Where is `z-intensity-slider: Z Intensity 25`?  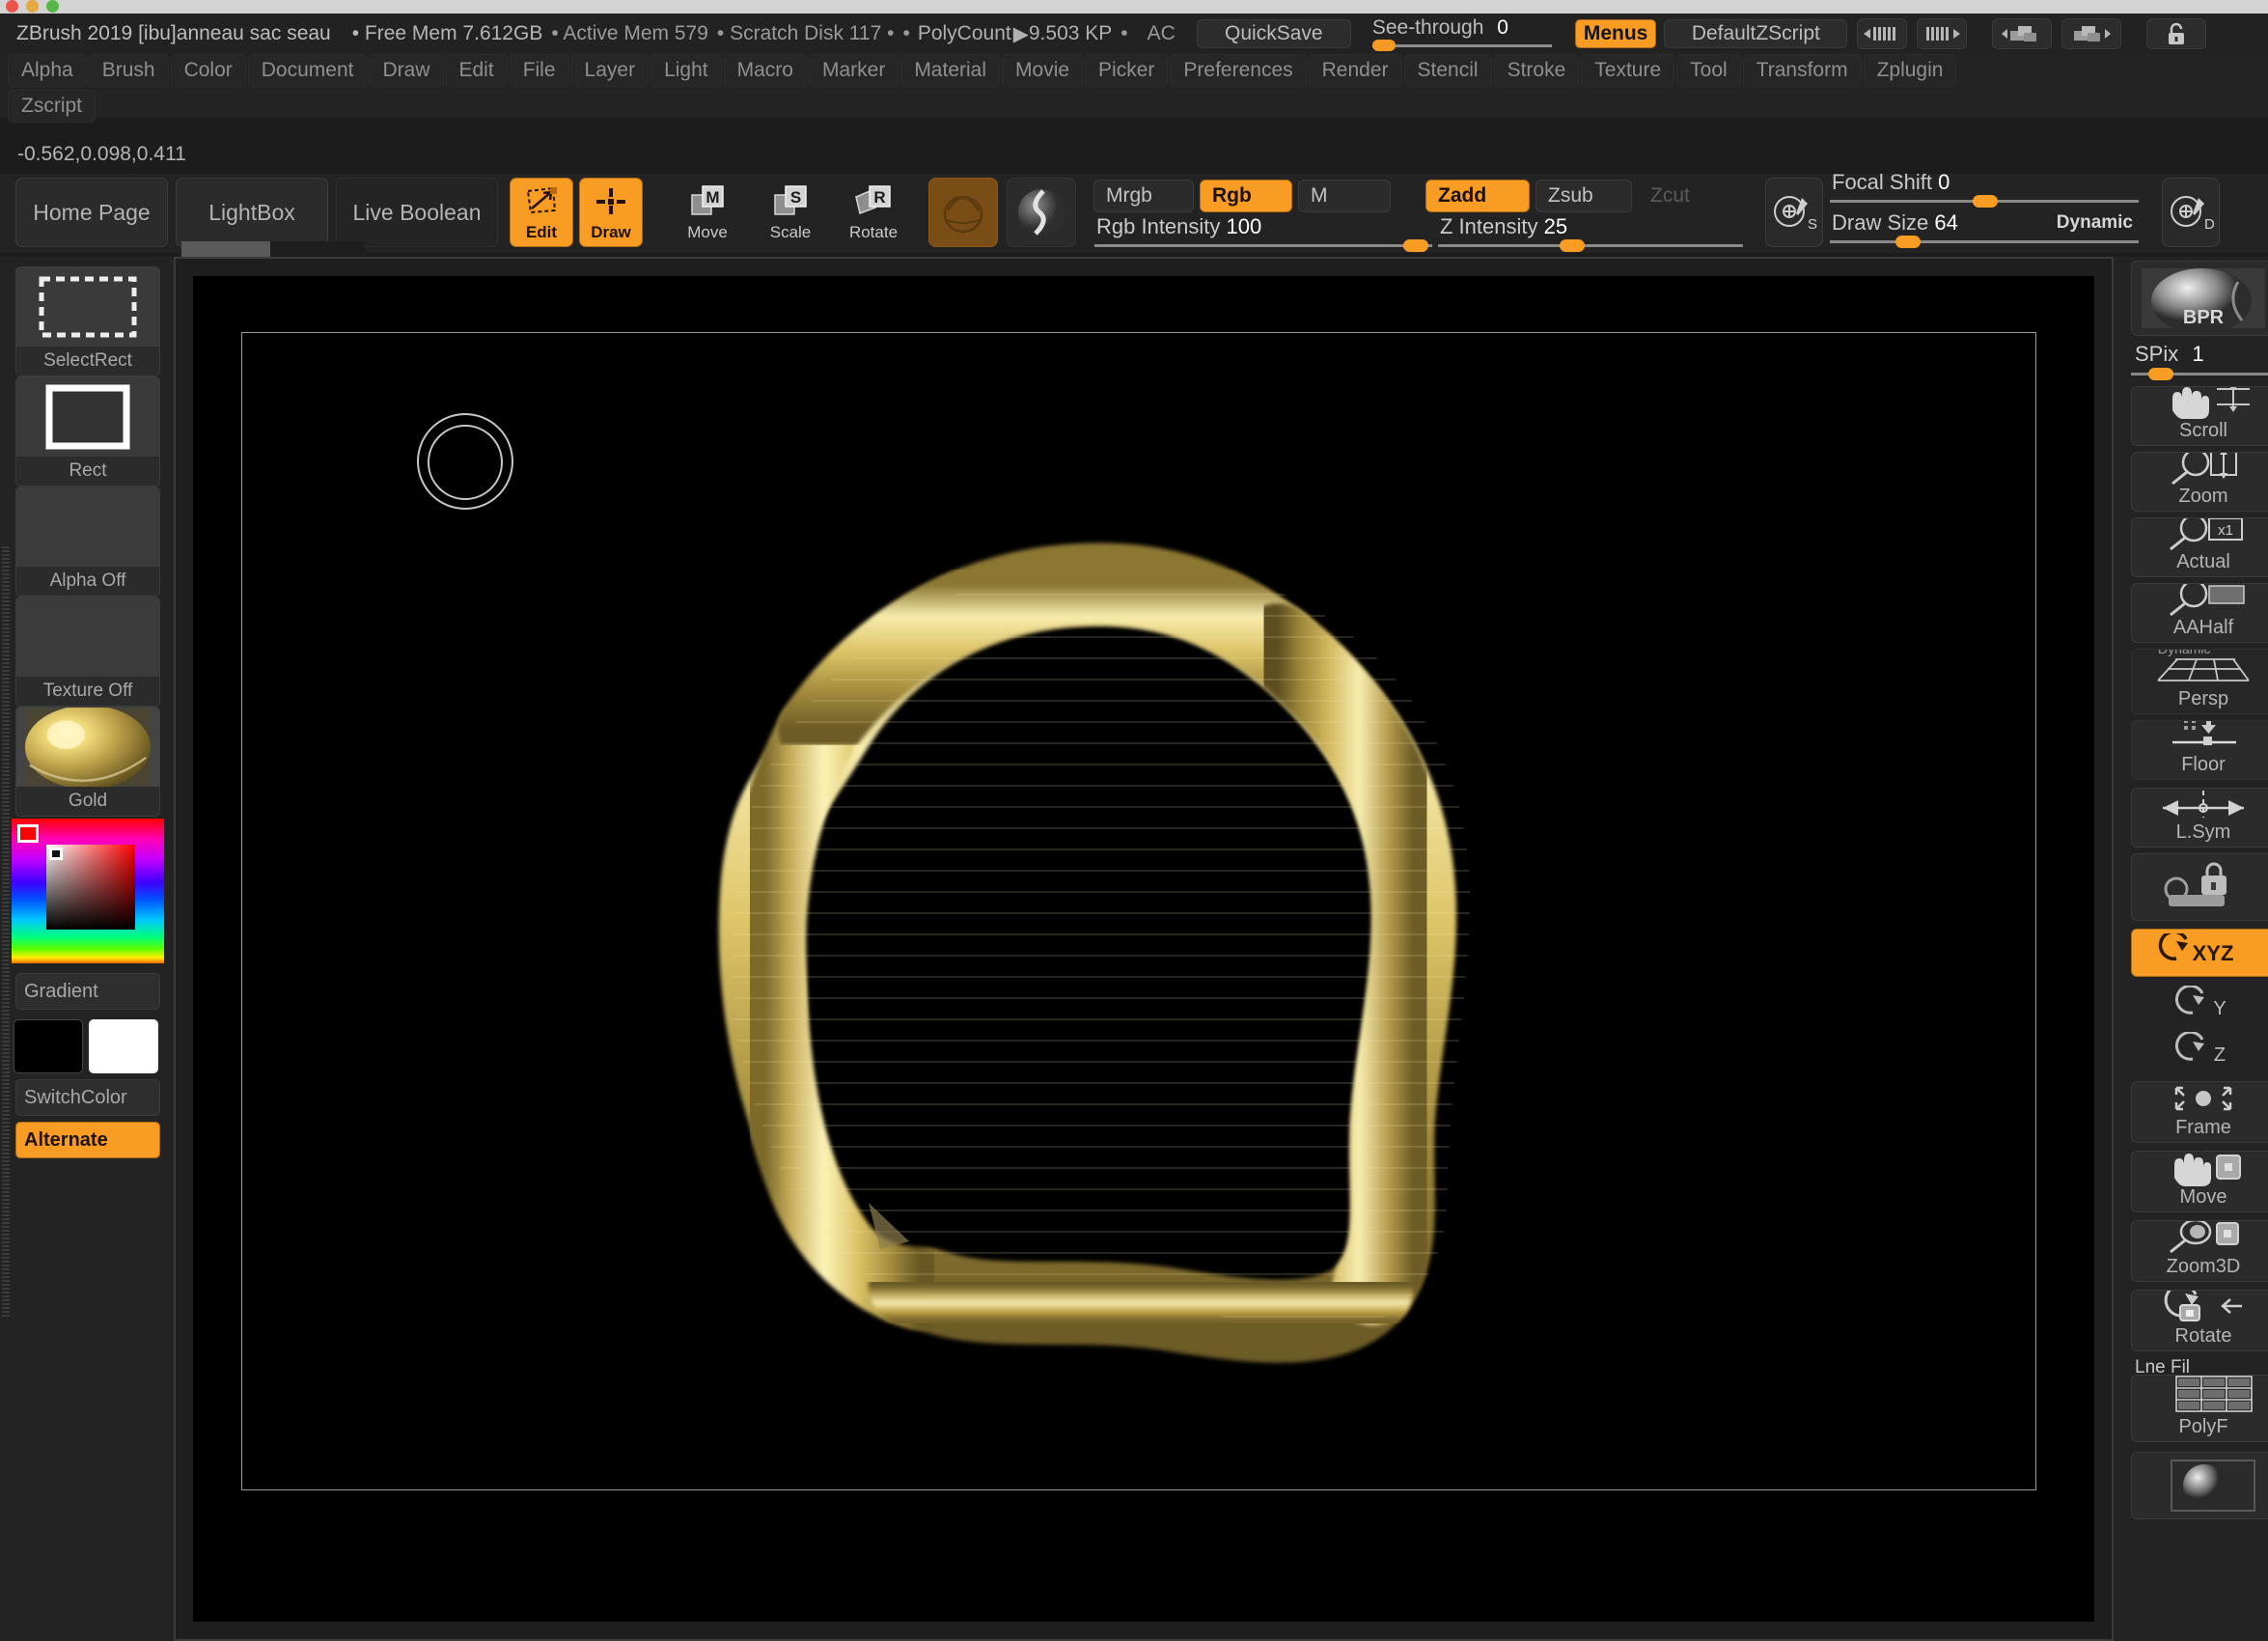 z-intensity-slider: Z Intensity 25 is located at coordinates (1590, 234).